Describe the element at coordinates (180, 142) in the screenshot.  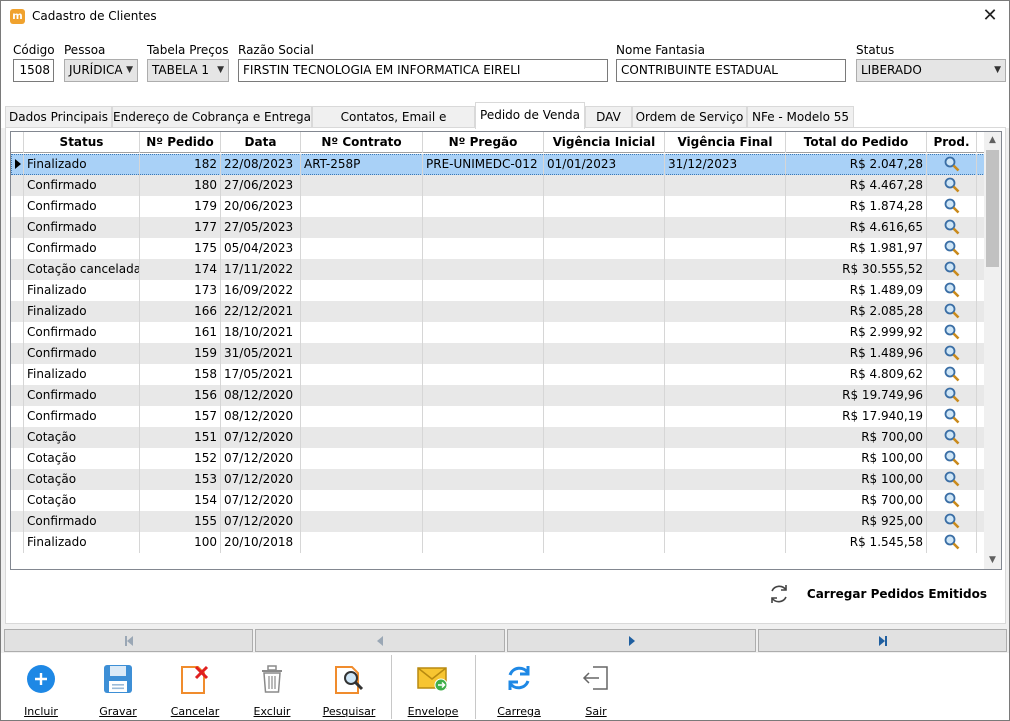
I see `header-pedido: Nº Pedido` at that location.